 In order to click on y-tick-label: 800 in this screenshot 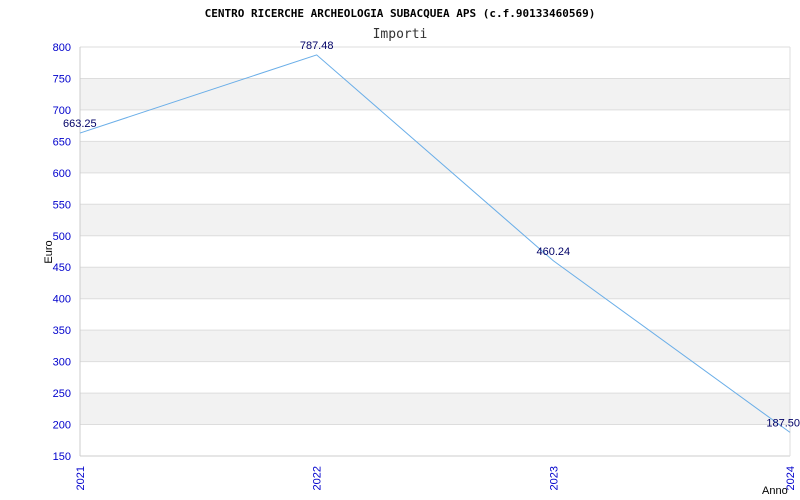, I will do `click(62, 48)`.